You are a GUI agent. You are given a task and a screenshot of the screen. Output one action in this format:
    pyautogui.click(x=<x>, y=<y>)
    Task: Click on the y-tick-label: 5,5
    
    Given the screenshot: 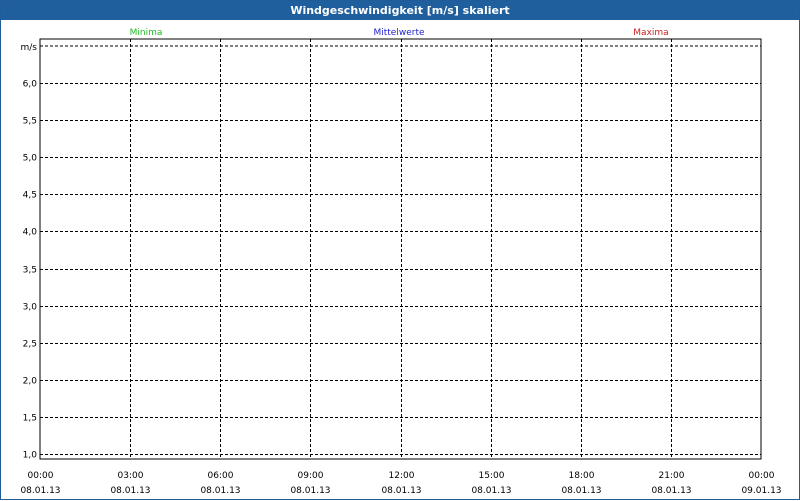 What is the action you would take?
    pyautogui.click(x=30, y=122)
    